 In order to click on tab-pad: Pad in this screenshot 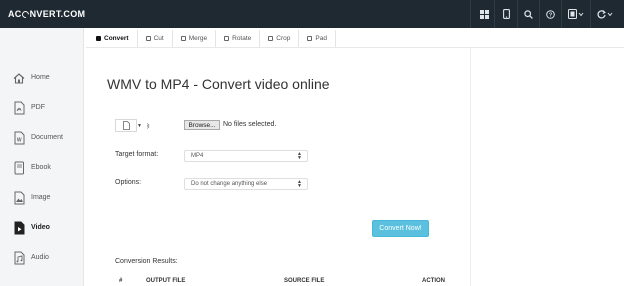, I will do `click(317, 38)`.